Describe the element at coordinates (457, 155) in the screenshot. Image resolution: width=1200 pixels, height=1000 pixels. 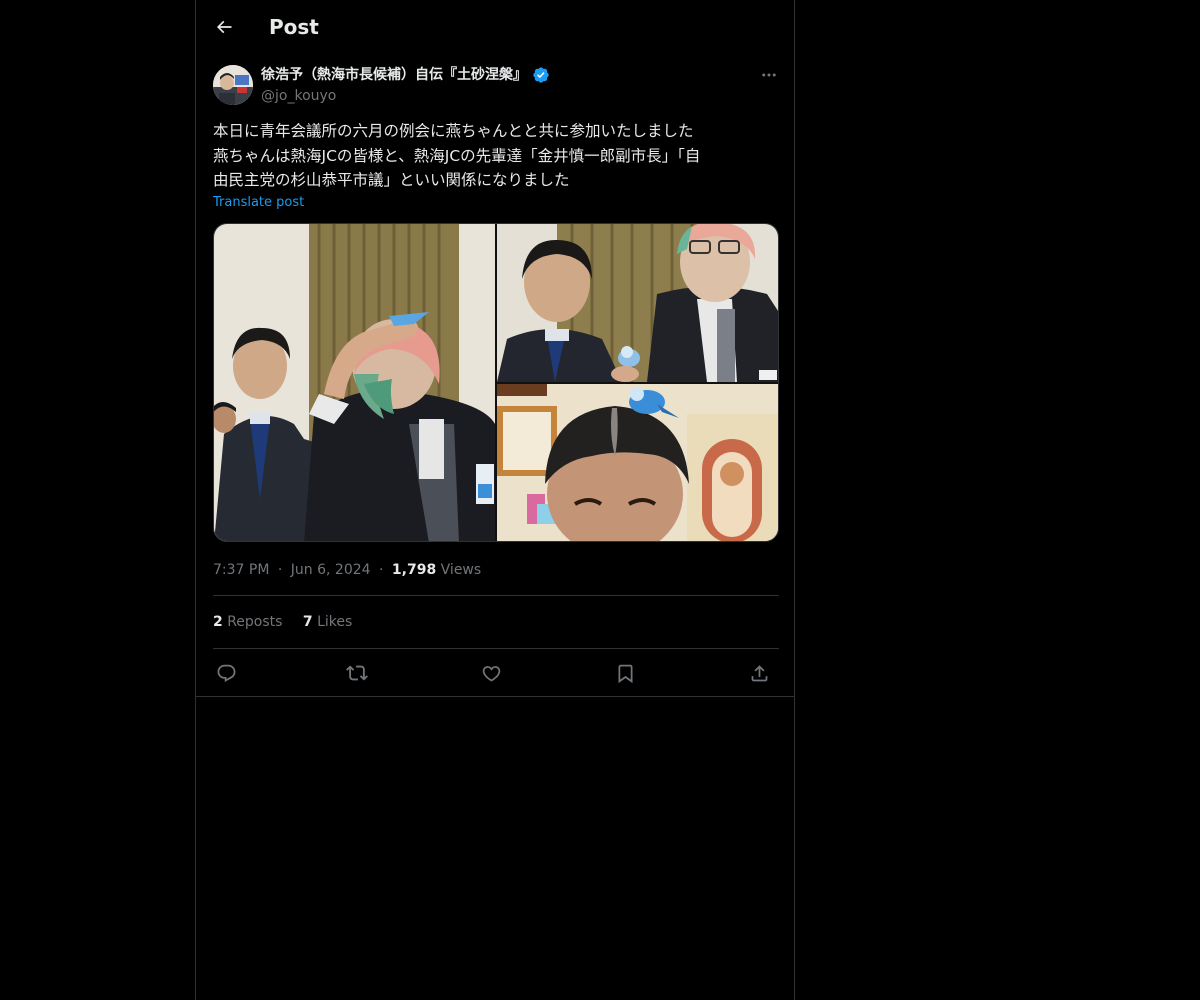
I see `post-text-line: 燕ちゃんは熱海JCの皆様と、熱海JCの先輩達「金井慎一郎副市長」「自` at that location.